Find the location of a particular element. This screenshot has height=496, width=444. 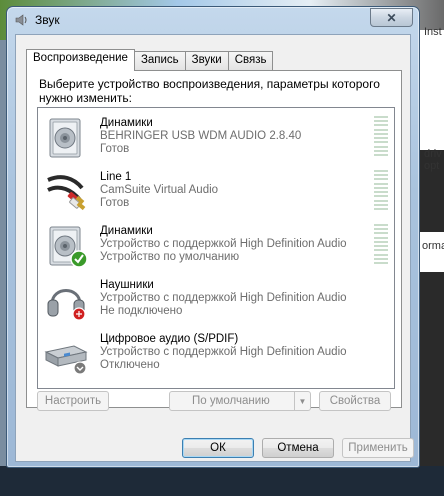

ok-button: ОК is located at coordinates (218, 448).